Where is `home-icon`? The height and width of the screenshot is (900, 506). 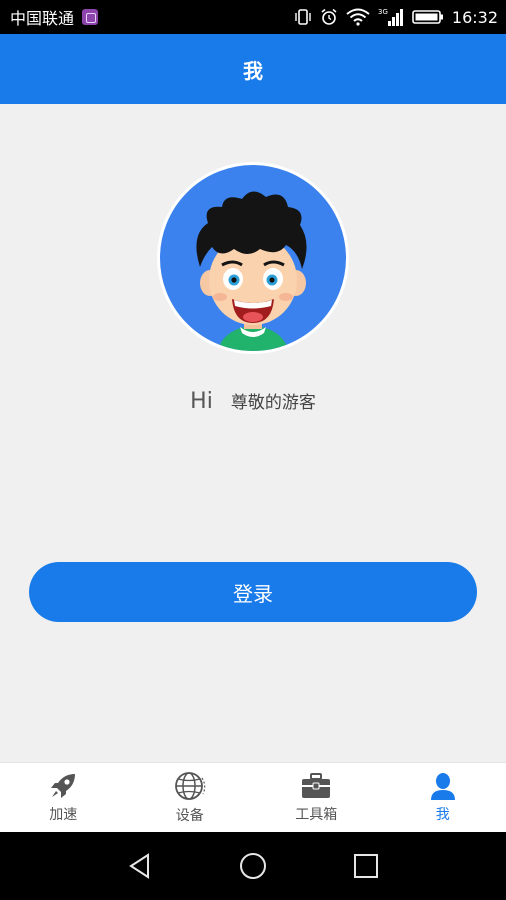
home-icon is located at coordinates (253, 866).